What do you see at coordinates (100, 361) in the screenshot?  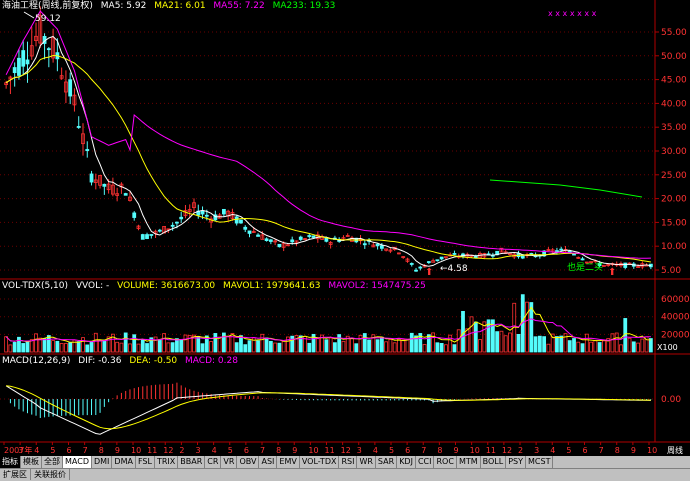 I see `dif-label: DIF: -0.36` at bounding box center [100, 361].